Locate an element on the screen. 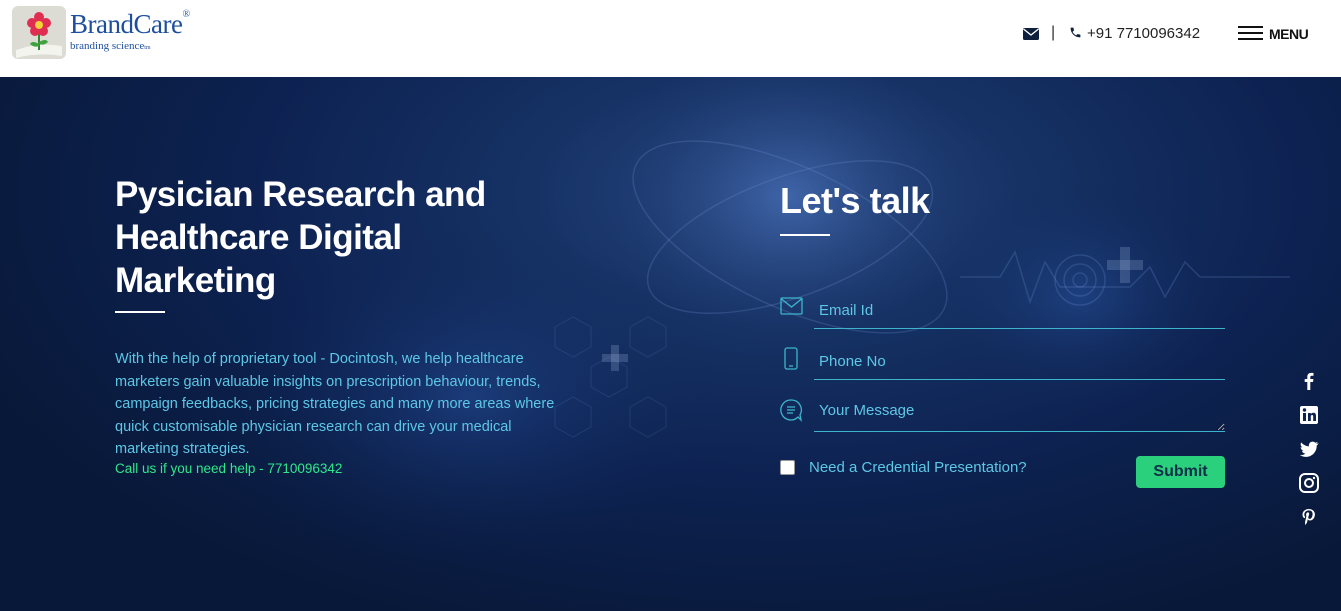 The image size is (1341, 611). header-phone-link: +91 7710096342 is located at coordinates (1143, 33).